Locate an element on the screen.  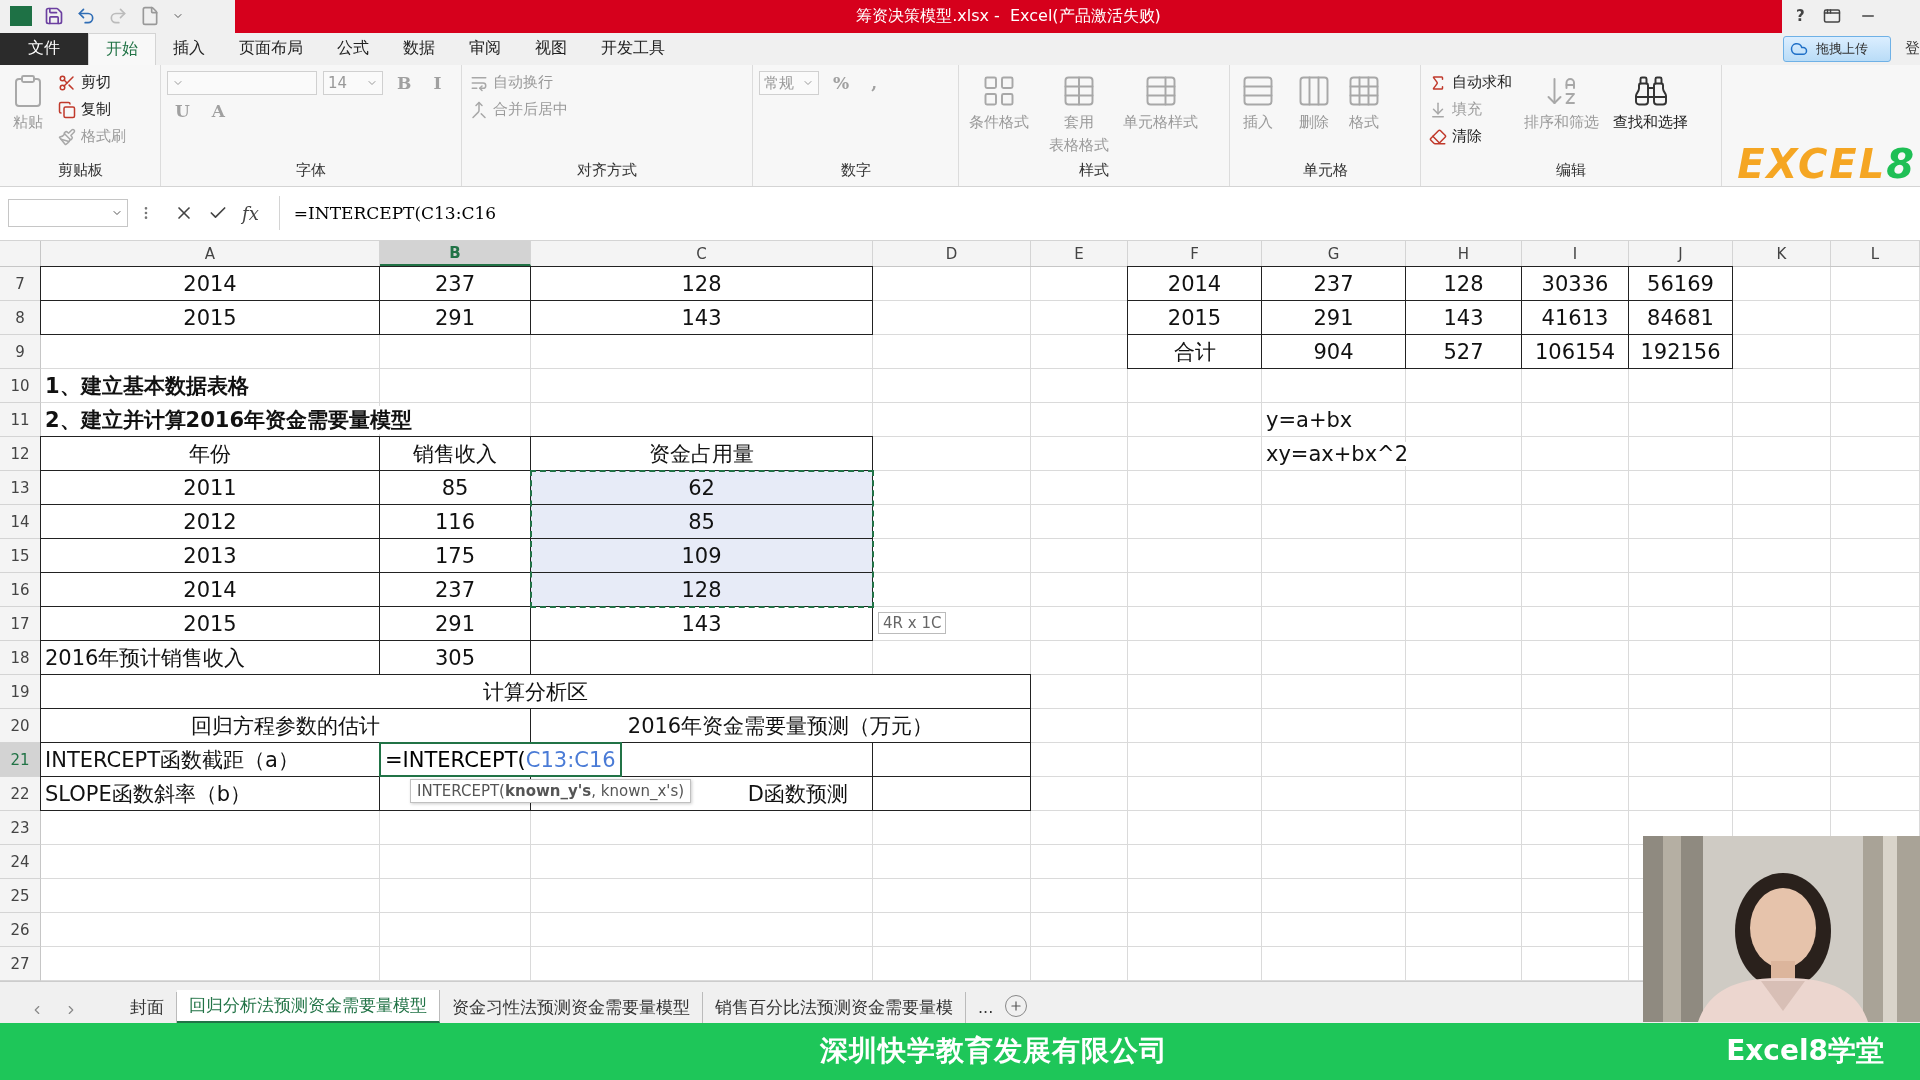
row-header: 8 is located at coordinates (20, 318).